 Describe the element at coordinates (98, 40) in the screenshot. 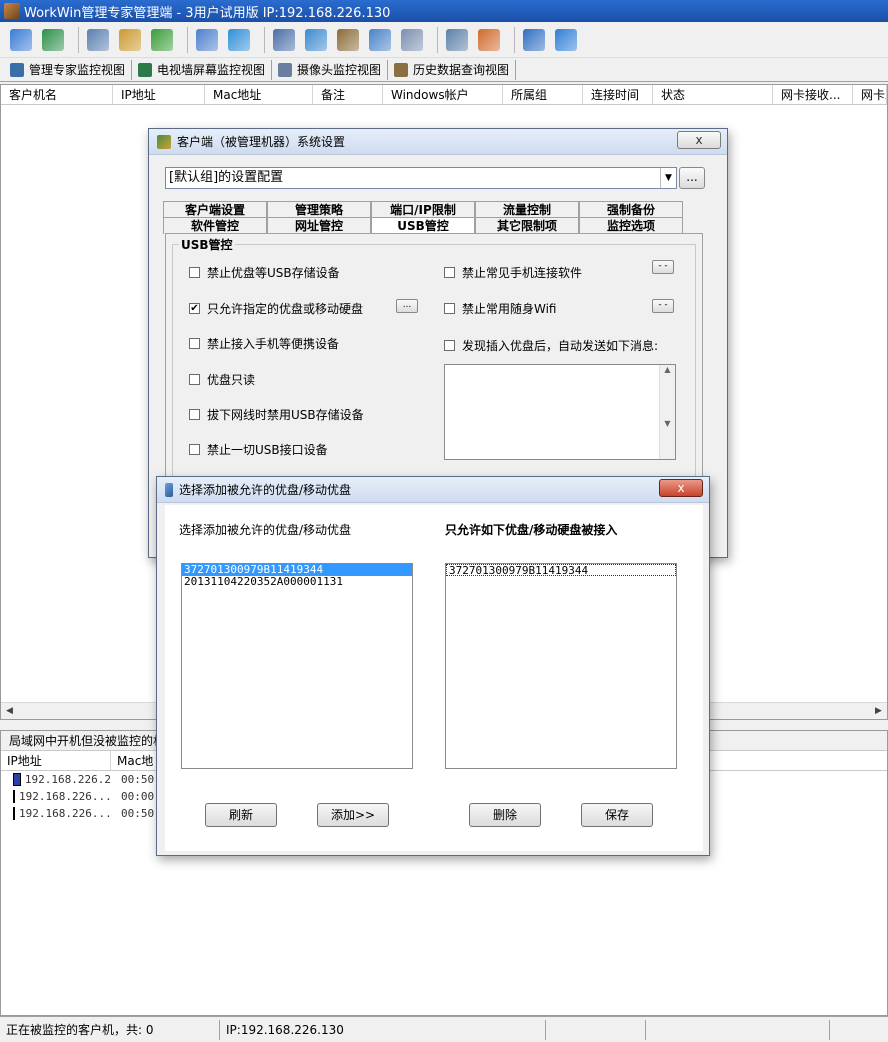

I see `monitor-settings-button` at that location.